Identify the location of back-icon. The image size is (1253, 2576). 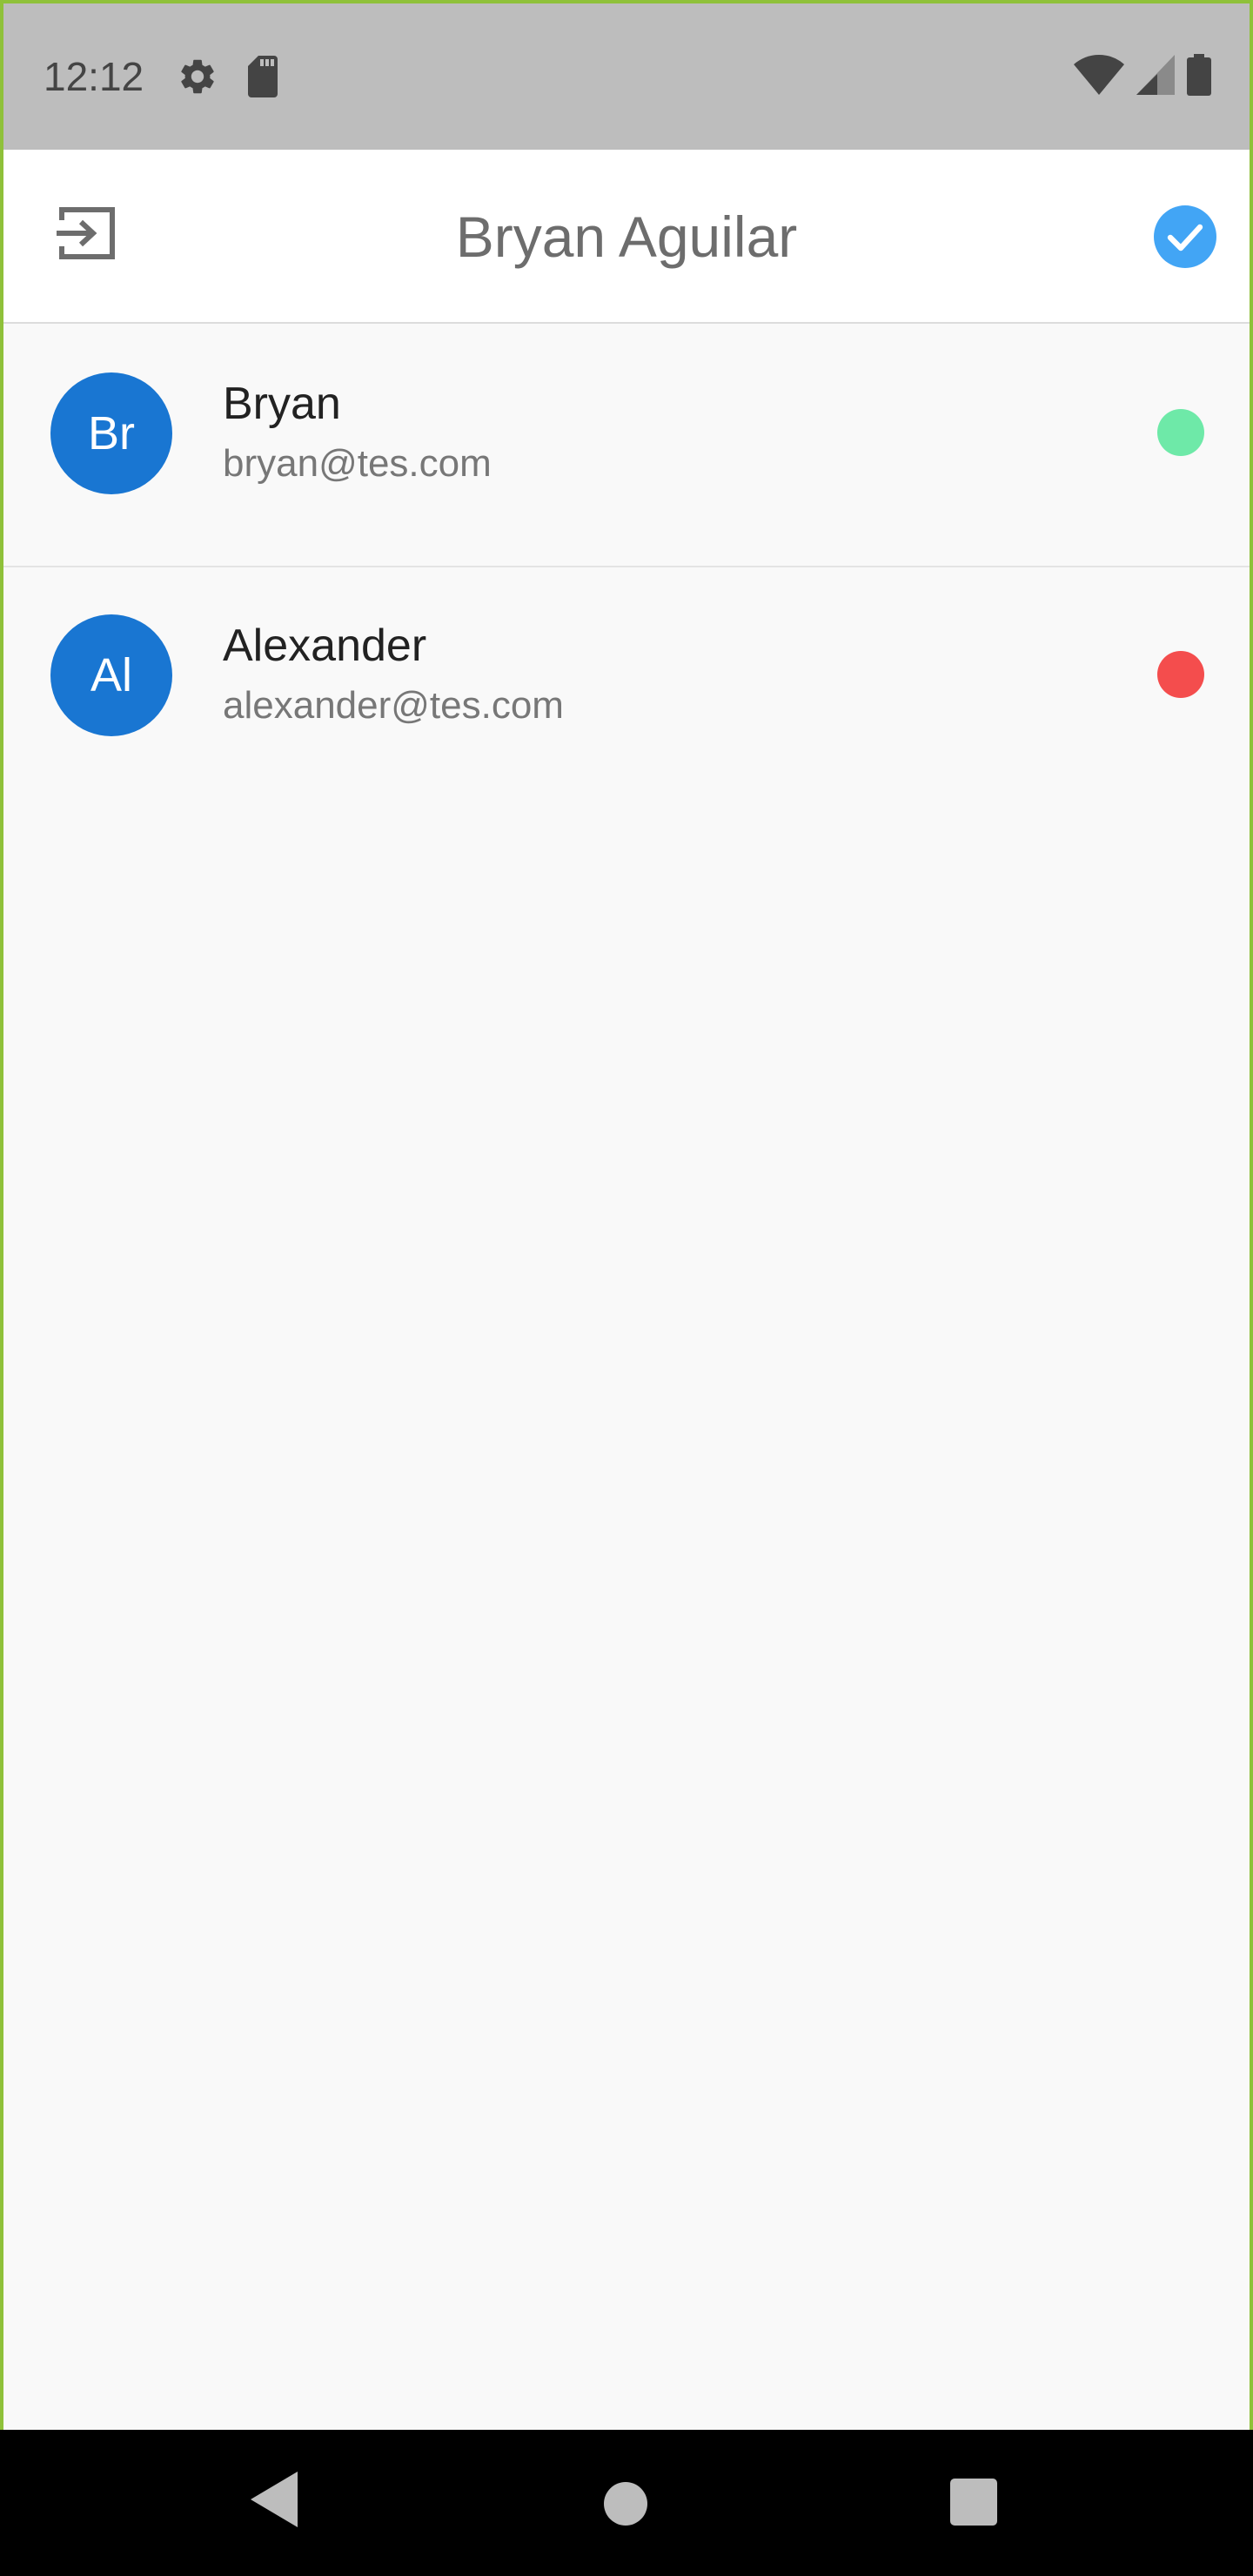
(274, 2502).